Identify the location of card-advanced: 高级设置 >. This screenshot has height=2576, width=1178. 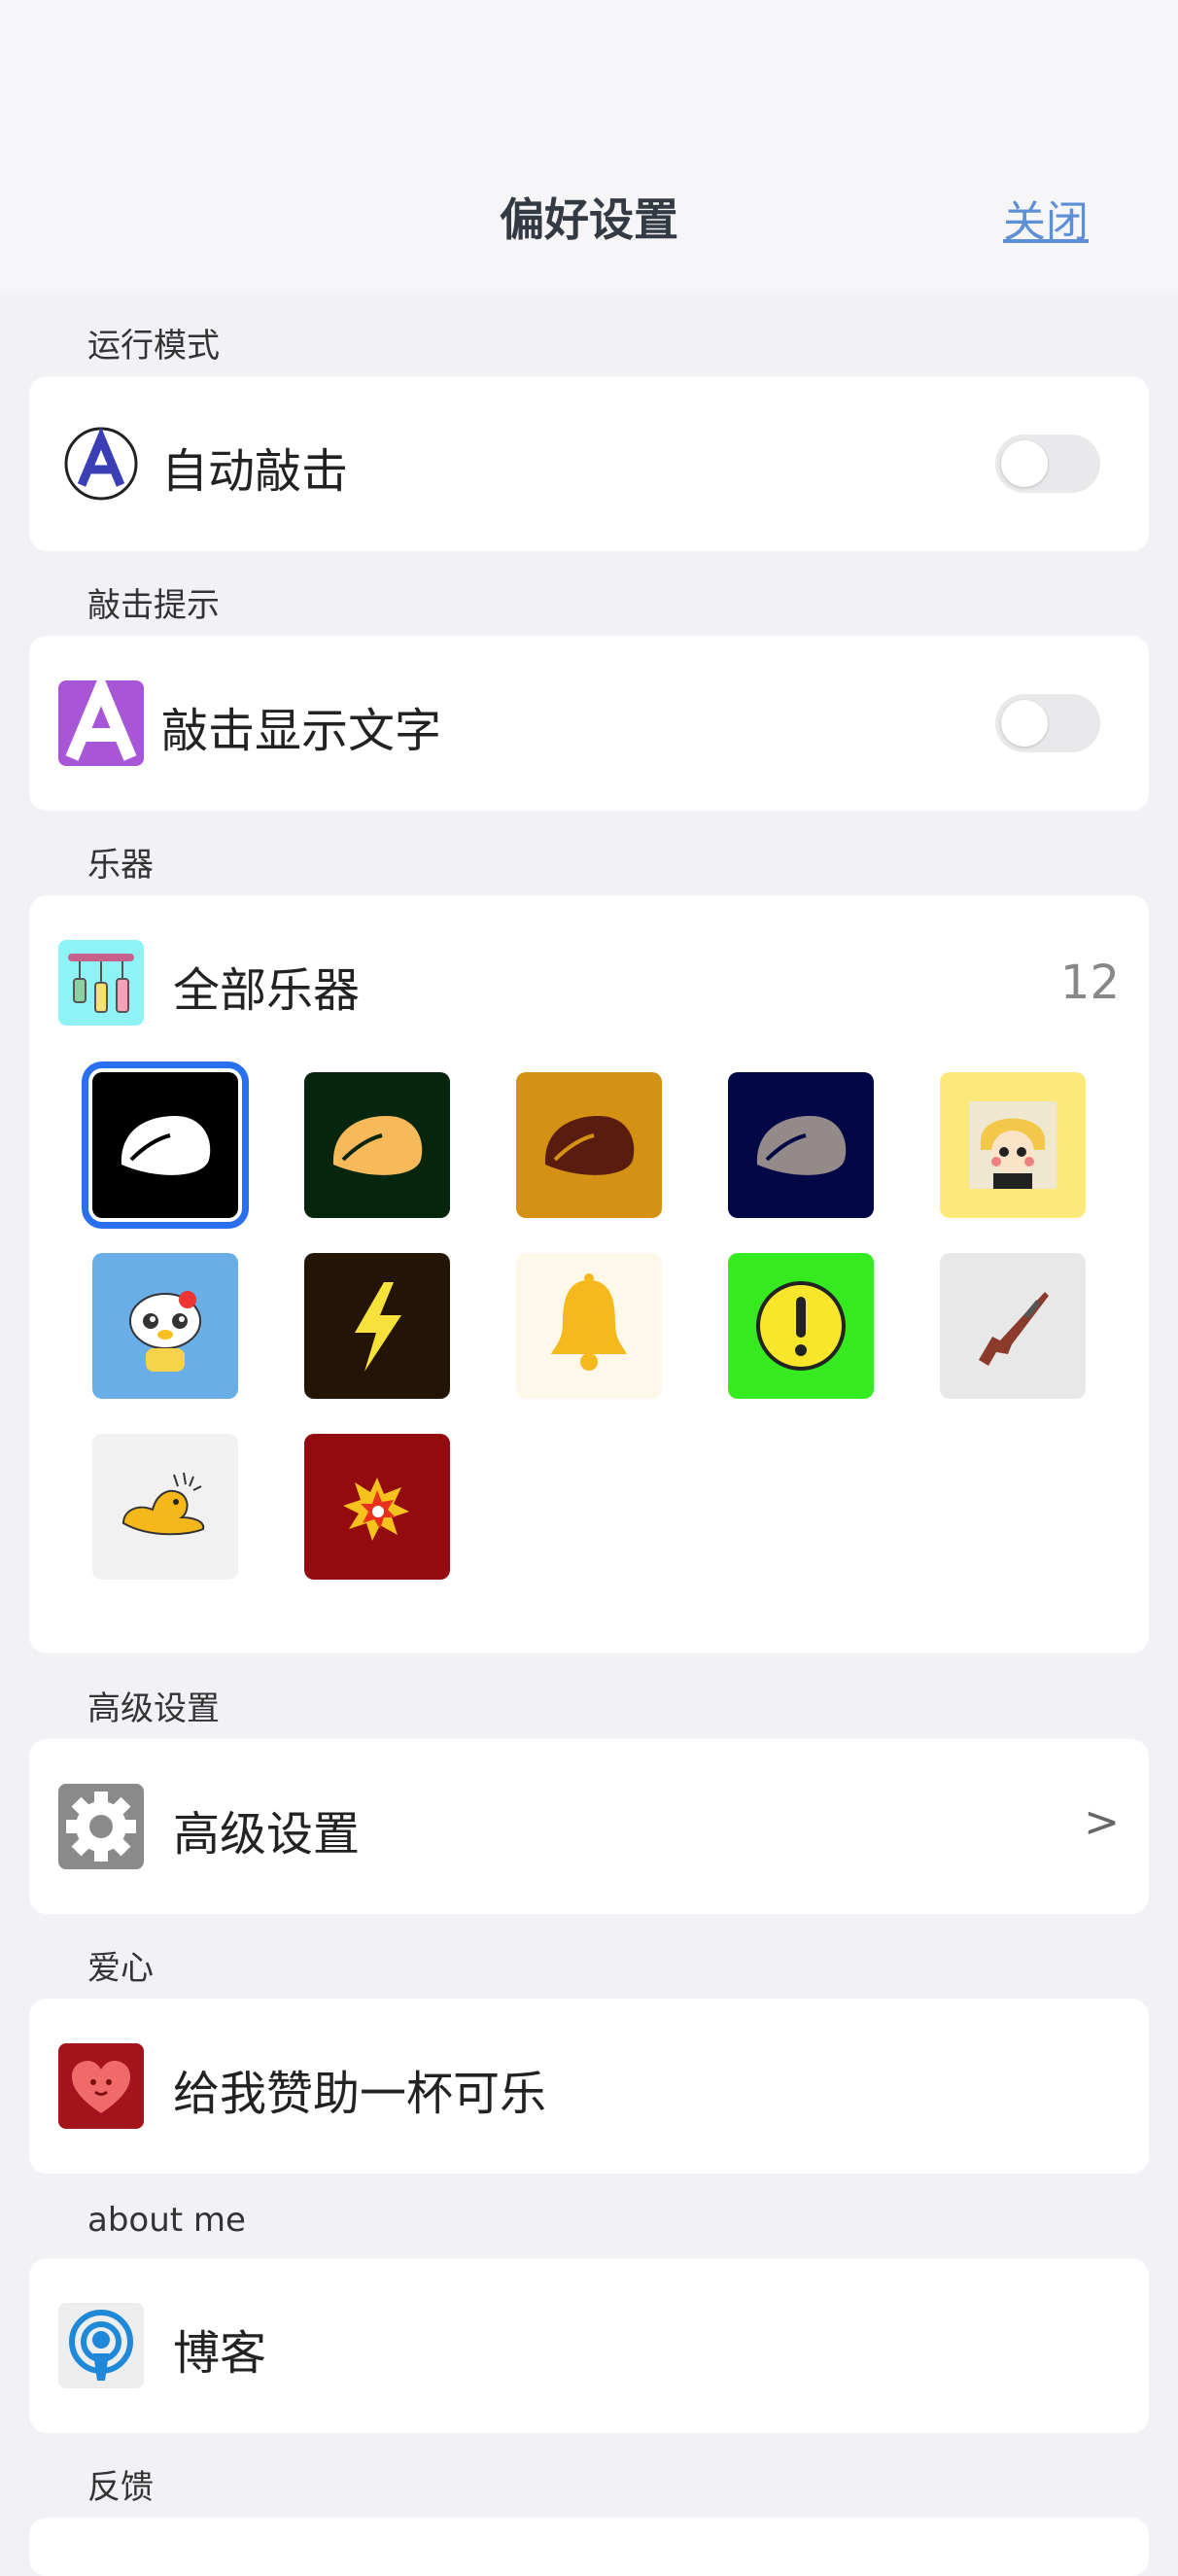
(589, 1826).